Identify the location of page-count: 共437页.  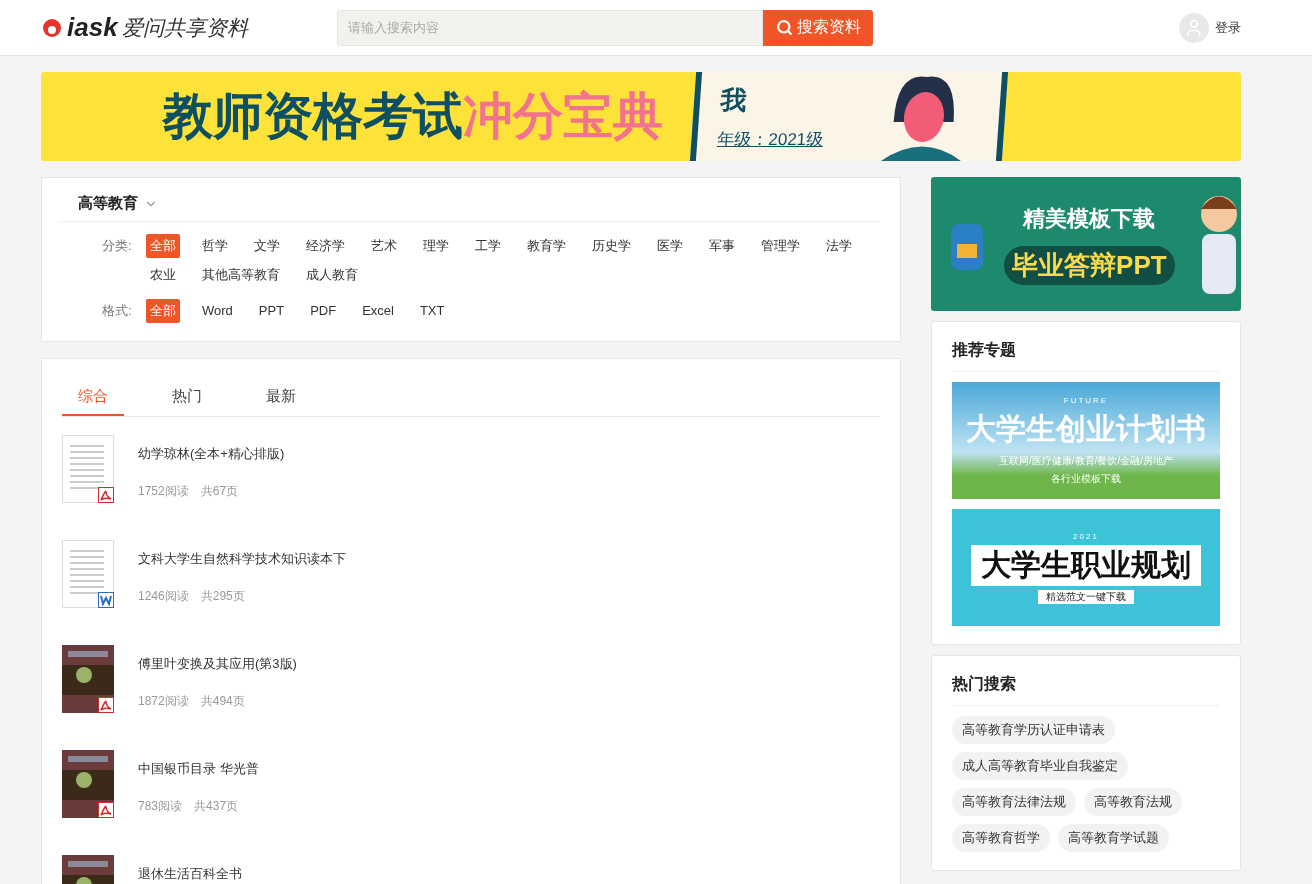
(216, 806).